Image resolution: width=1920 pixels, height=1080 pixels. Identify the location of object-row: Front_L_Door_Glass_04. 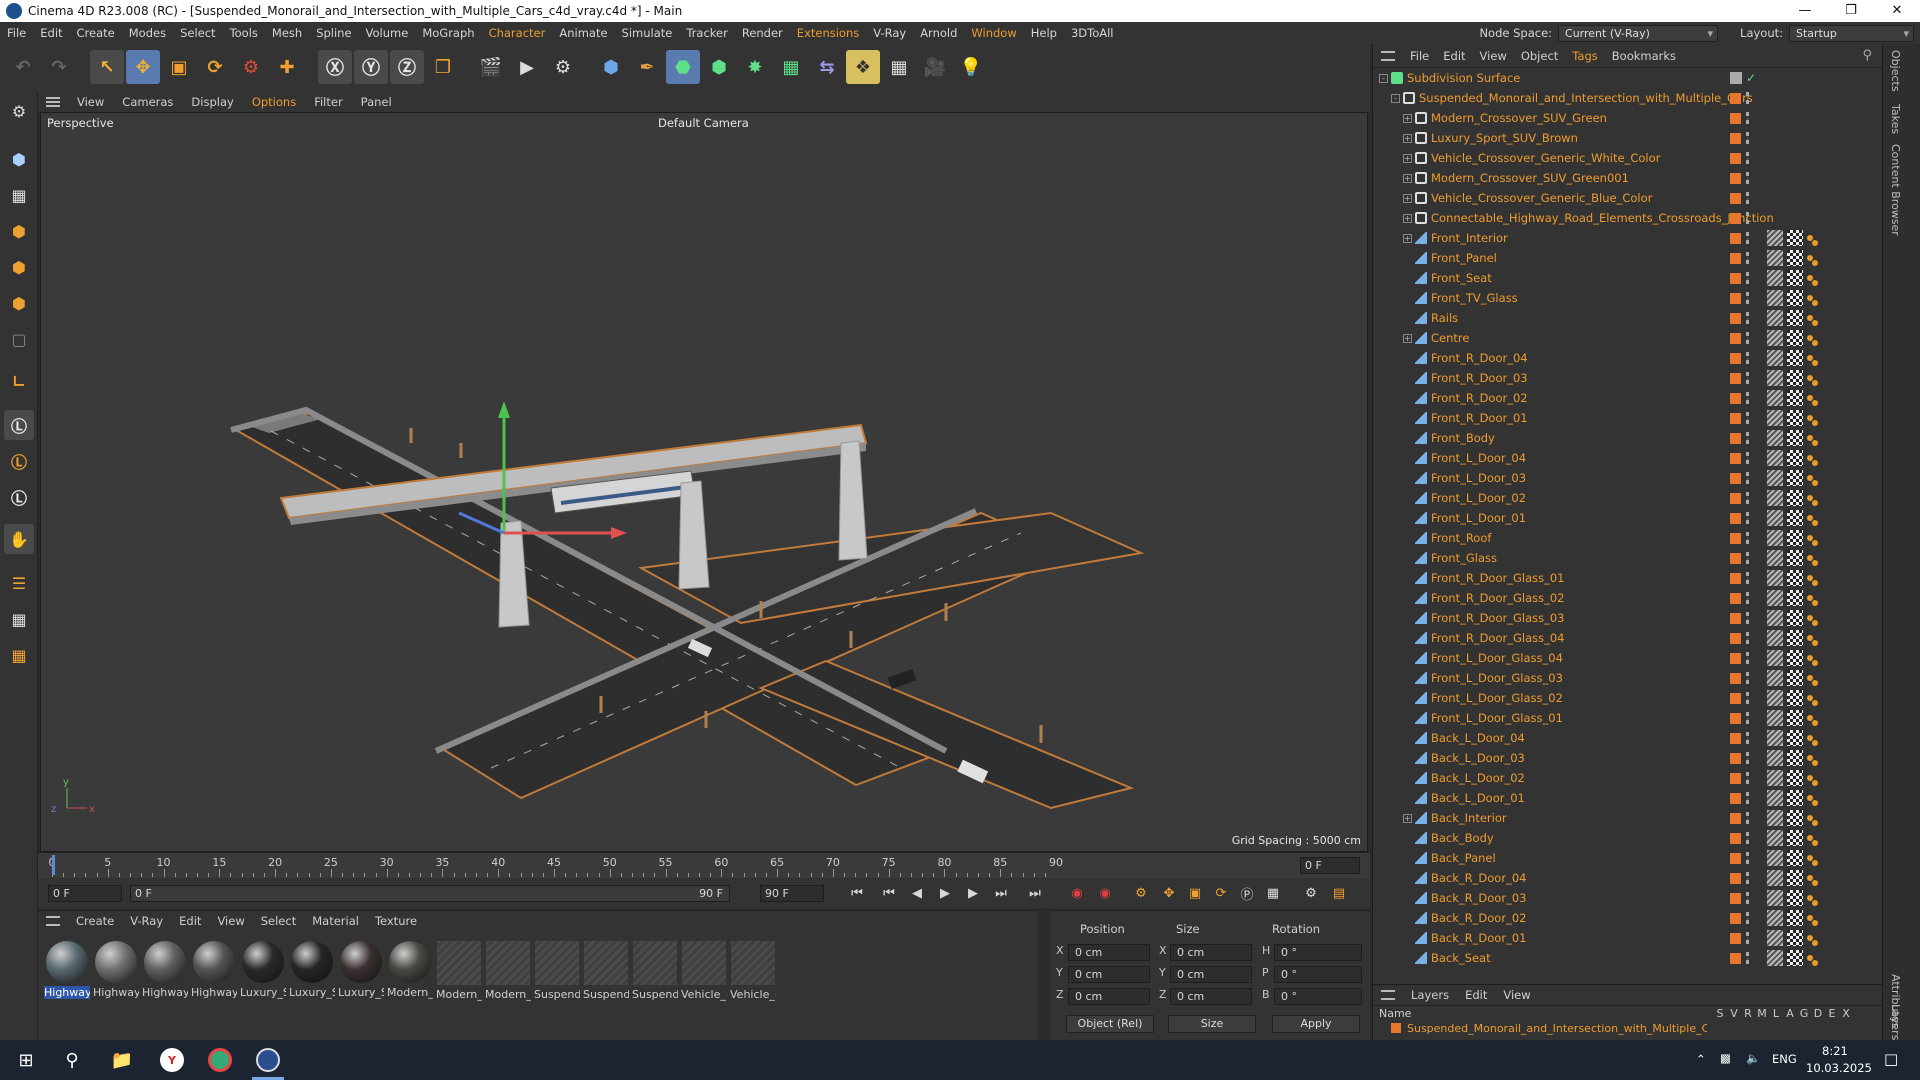
(1628, 658).